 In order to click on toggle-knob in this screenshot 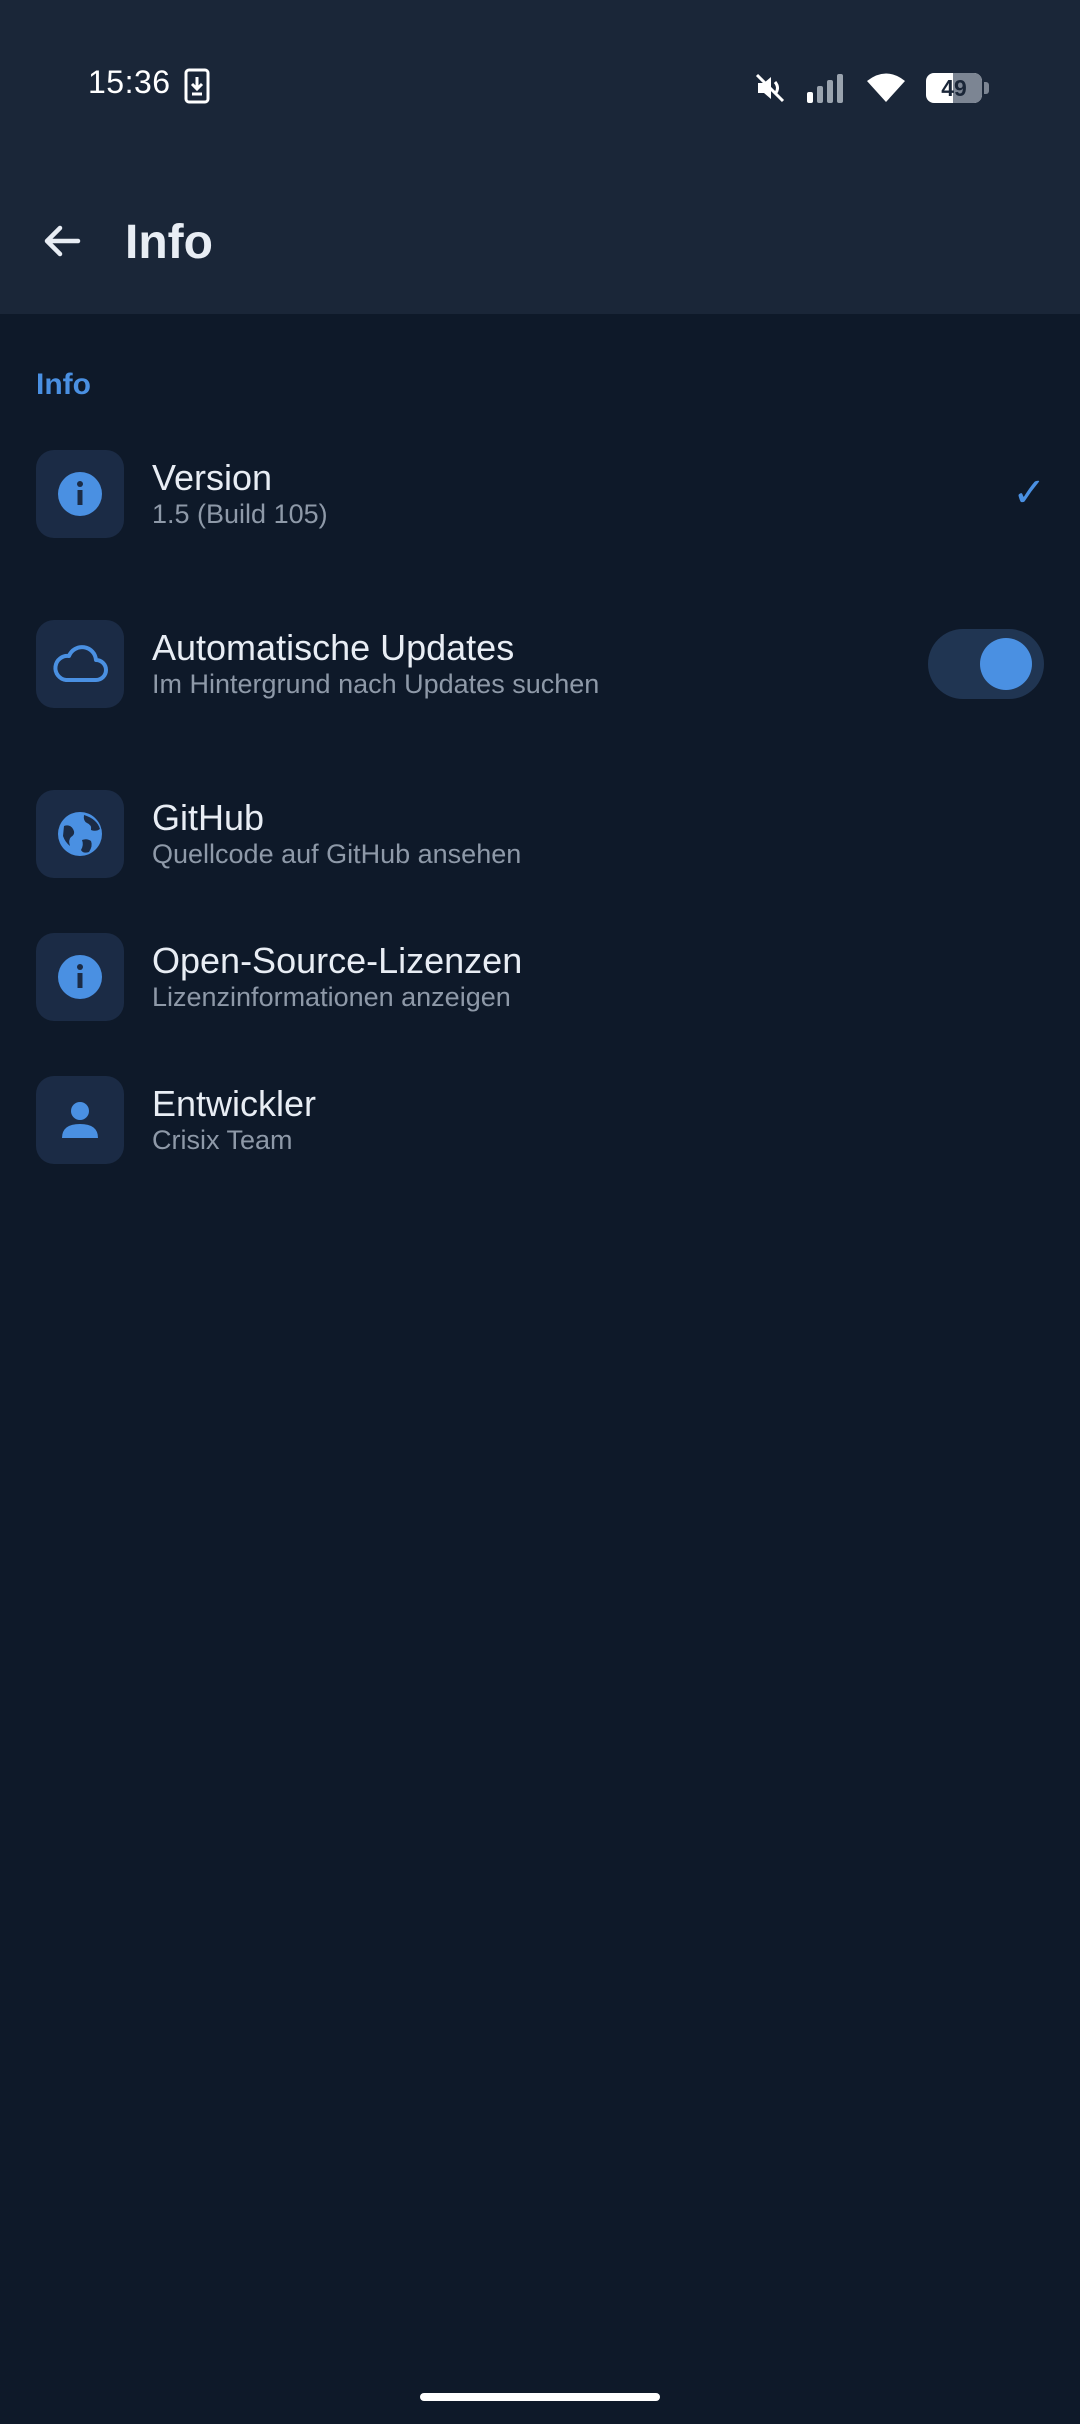, I will do `click(1006, 664)`.